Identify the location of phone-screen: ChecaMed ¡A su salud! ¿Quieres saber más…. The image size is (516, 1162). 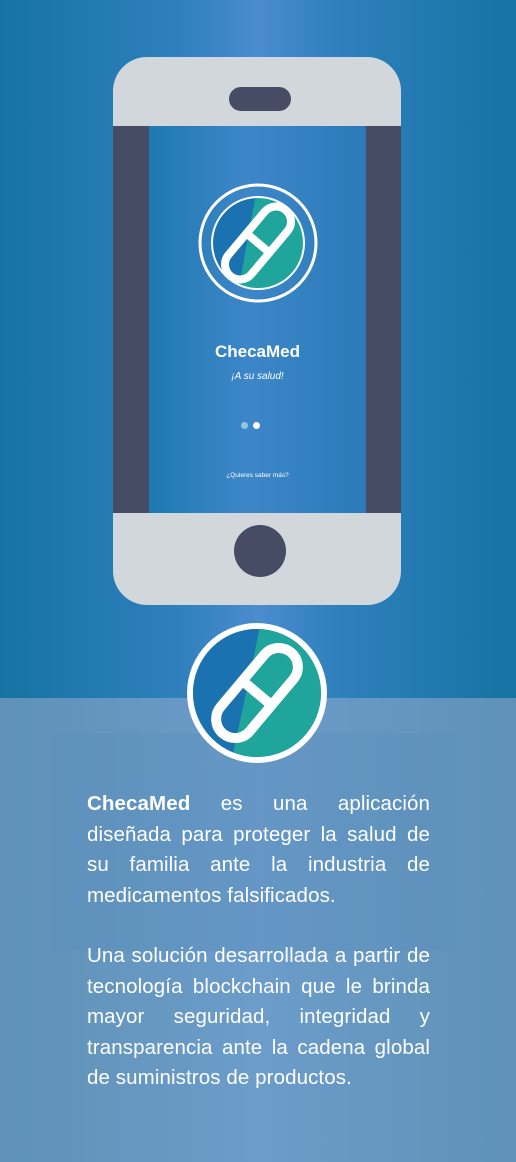
(257, 319).